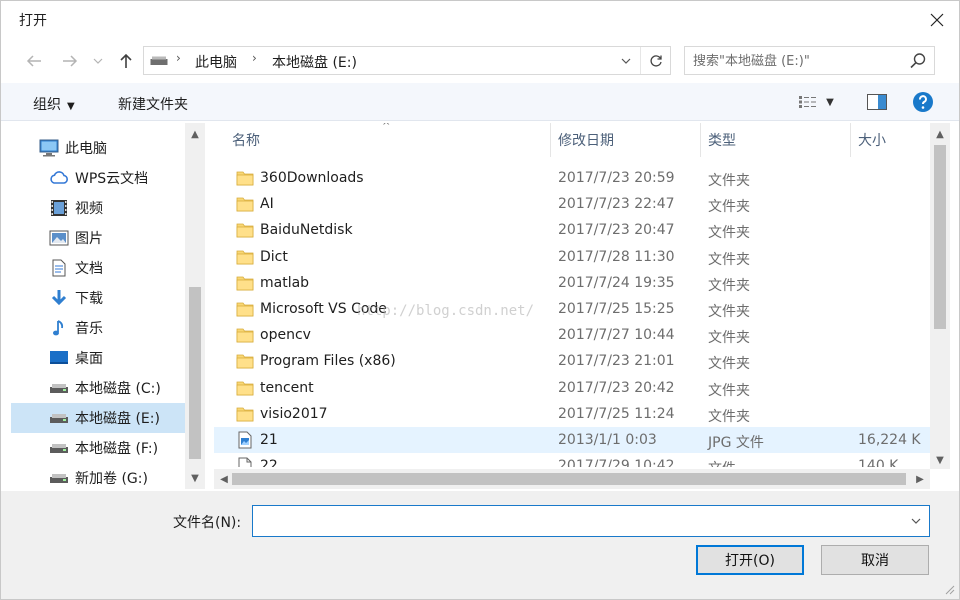 This screenshot has width=960, height=600. I want to click on file-name: BaiduNetdisk, so click(306, 230).